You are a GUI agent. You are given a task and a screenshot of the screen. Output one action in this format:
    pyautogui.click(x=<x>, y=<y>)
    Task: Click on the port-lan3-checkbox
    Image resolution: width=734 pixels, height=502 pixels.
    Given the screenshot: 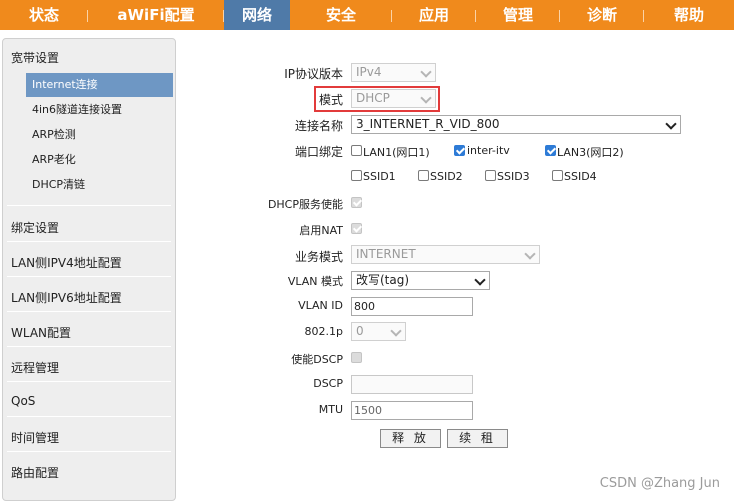 What is the action you would take?
    pyautogui.click(x=550, y=150)
    